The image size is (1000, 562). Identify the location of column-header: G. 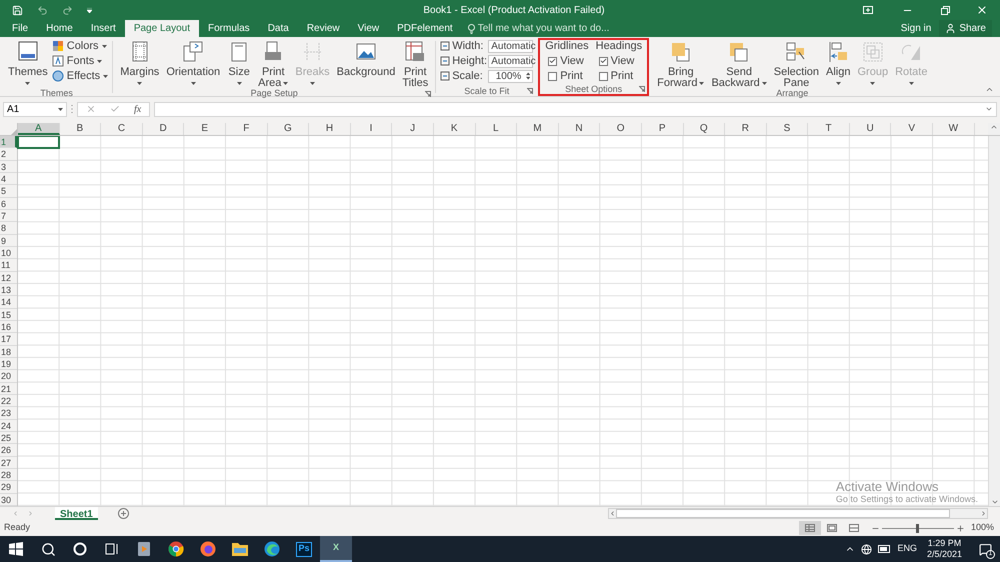
(289, 129).